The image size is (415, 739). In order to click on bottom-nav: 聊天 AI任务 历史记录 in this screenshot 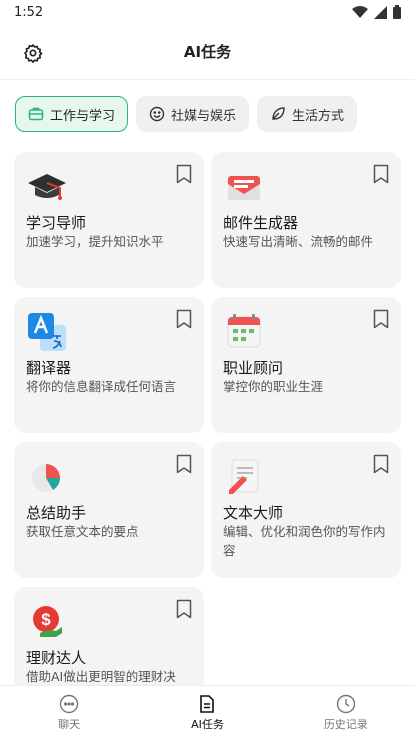, I will do `click(207, 712)`.